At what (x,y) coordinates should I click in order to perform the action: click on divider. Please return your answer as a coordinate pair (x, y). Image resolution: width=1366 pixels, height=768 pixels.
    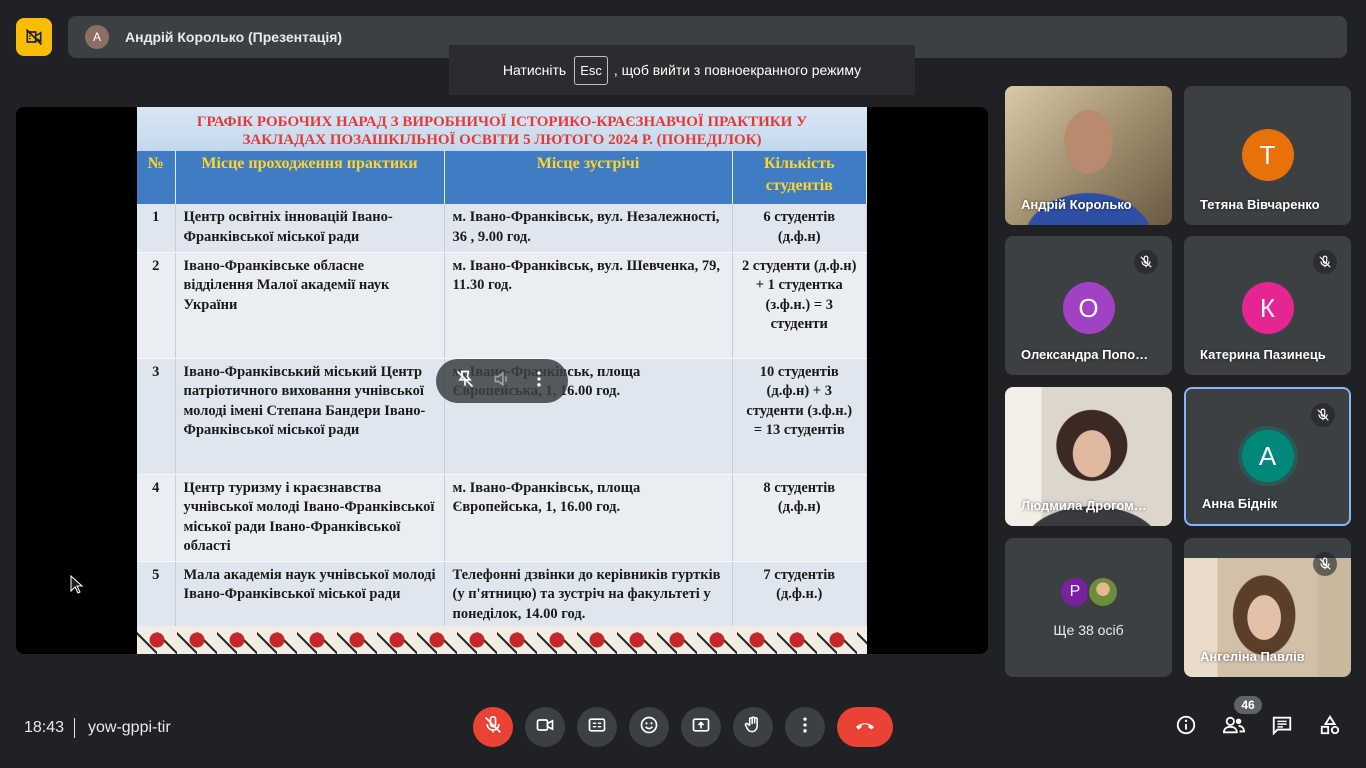
    Looking at the image, I should click on (74, 728).